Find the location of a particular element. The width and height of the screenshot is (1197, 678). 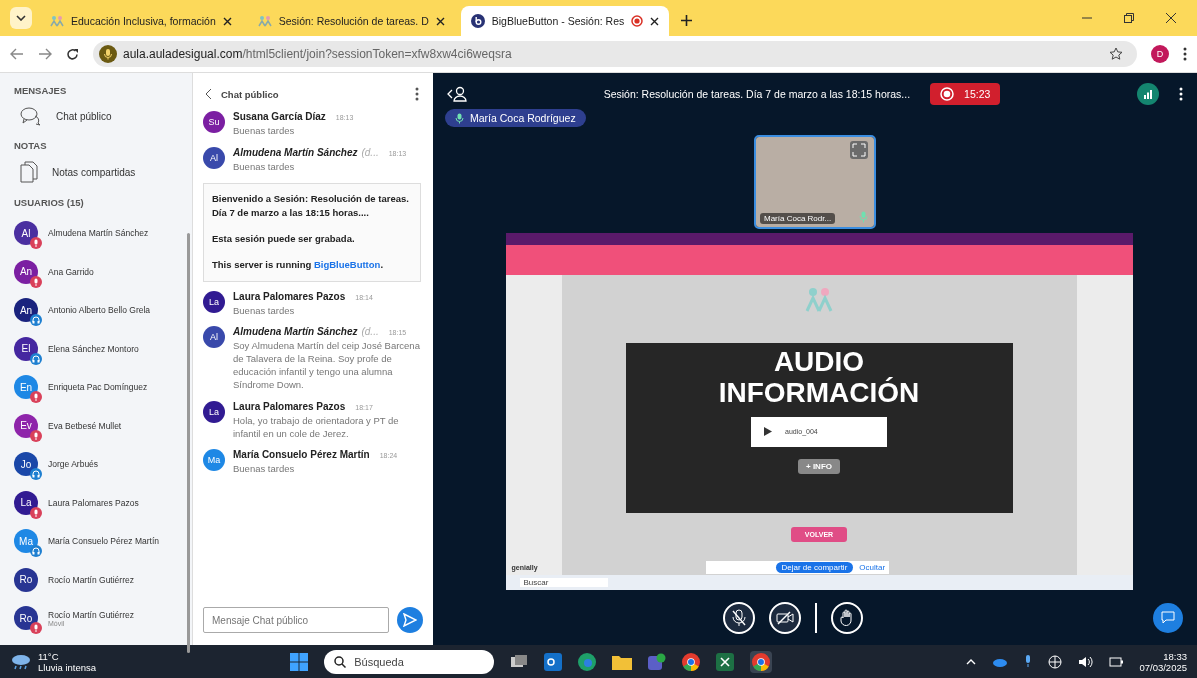

user-name: Antonio Alberto Bello Grela is located at coordinates (99, 310).